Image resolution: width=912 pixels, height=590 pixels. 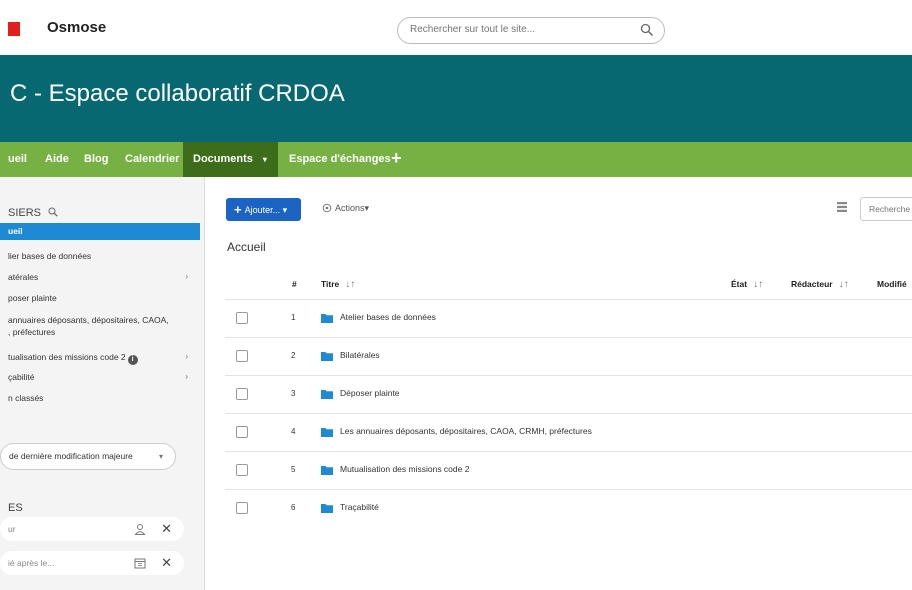 What do you see at coordinates (293, 317) in the screenshot?
I see `row-number: 1` at bounding box center [293, 317].